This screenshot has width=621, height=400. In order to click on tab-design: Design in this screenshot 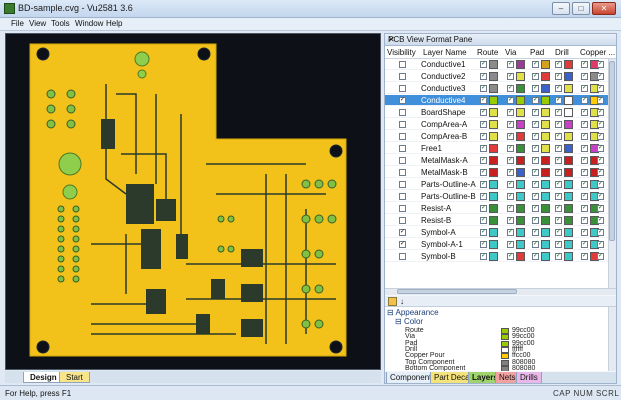, I will do `click(43, 377)`.